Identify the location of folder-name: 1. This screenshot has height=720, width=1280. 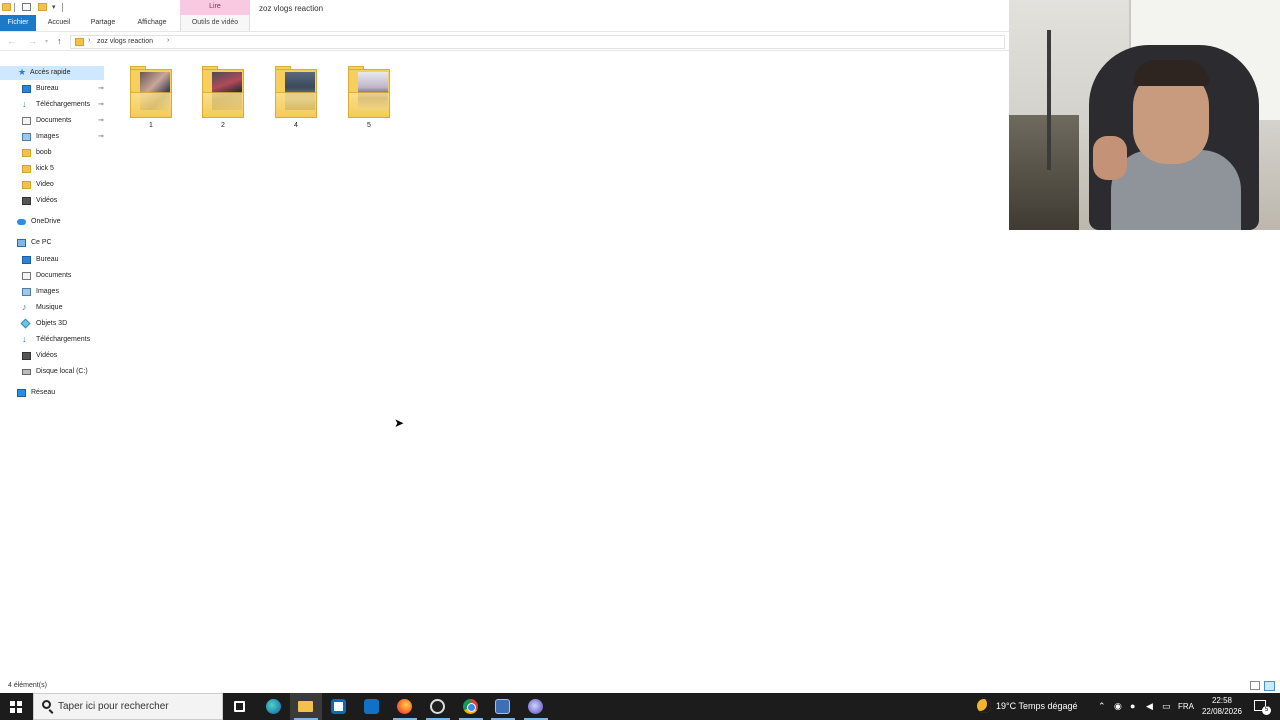
(151, 125).